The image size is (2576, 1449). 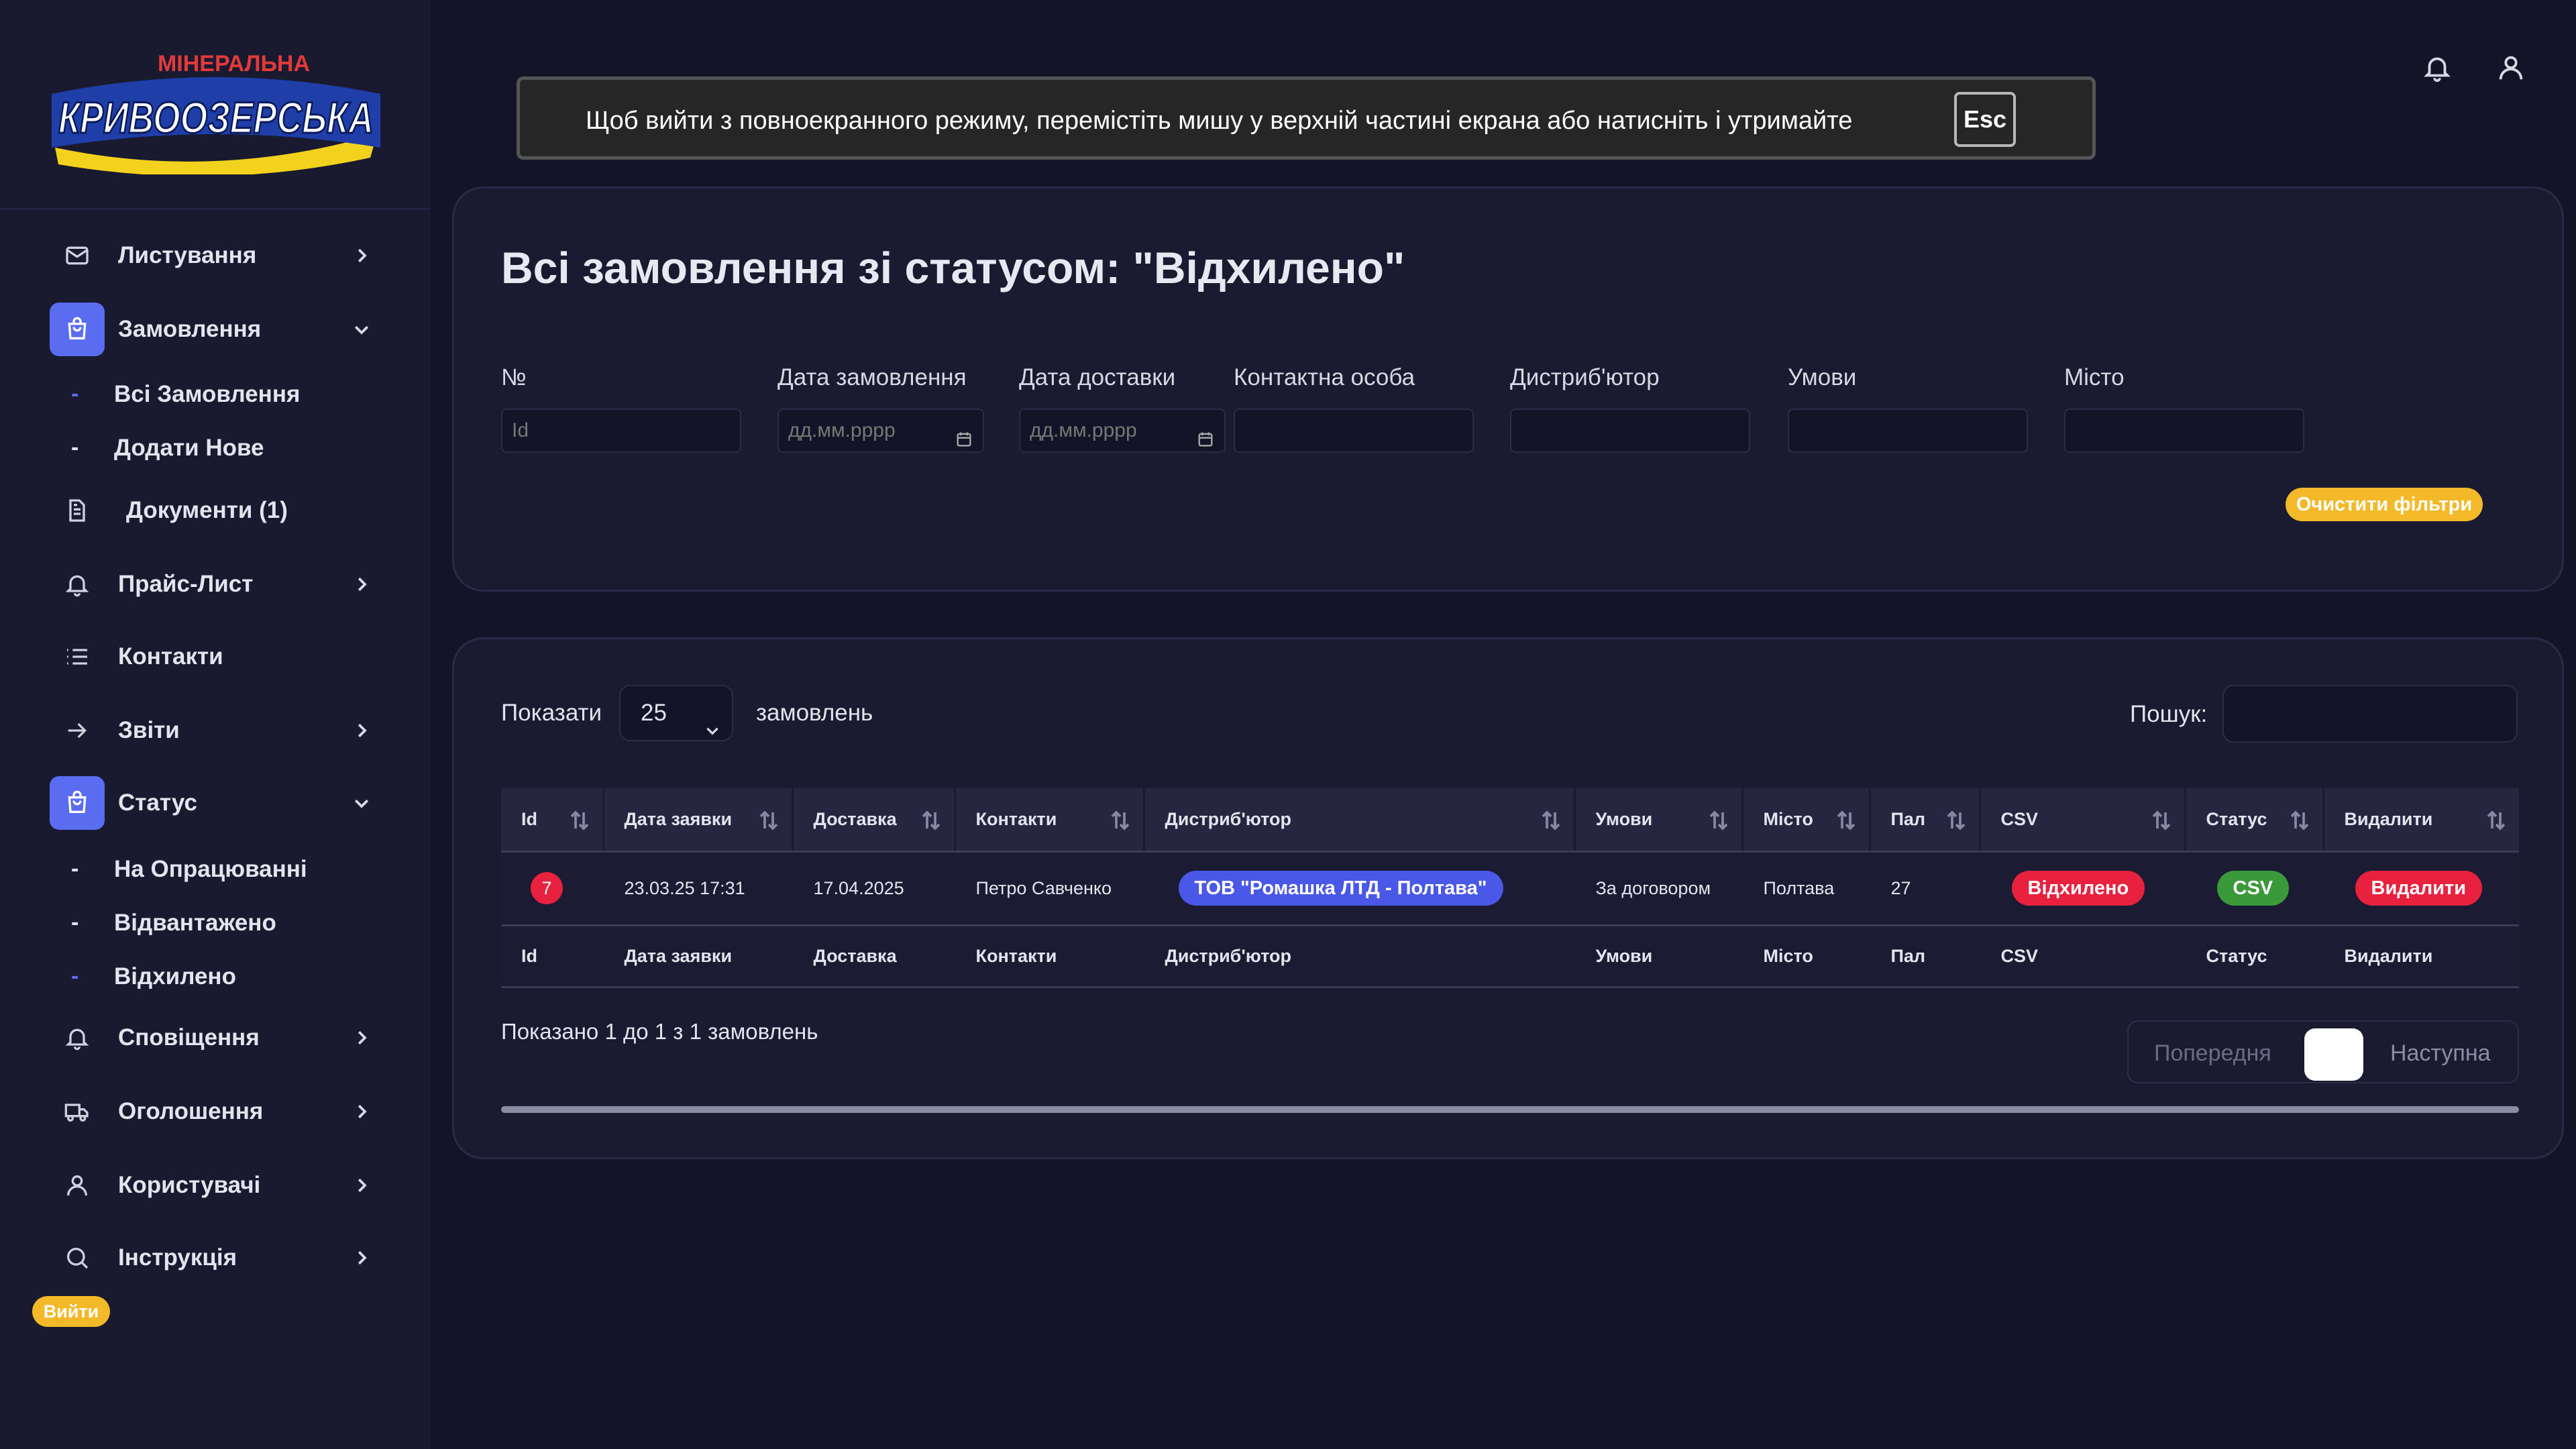 I want to click on sidebar-item-label: Оголошення, so click(x=191, y=1111).